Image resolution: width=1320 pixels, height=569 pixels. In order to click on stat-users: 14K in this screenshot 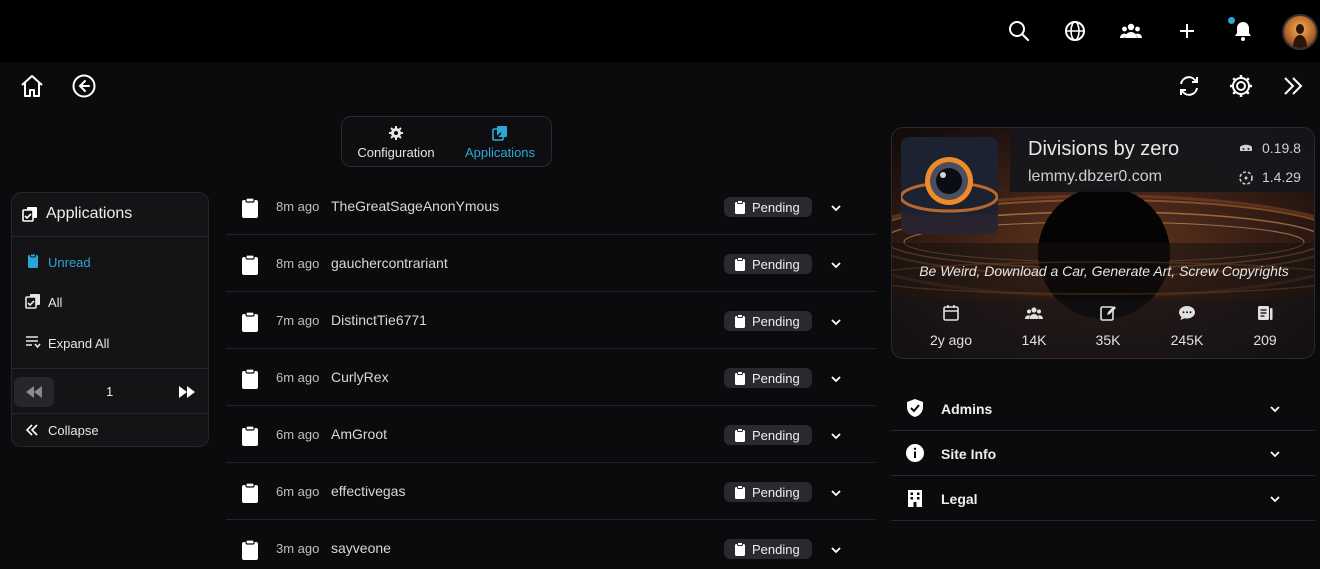, I will do `click(1034, 326)`.